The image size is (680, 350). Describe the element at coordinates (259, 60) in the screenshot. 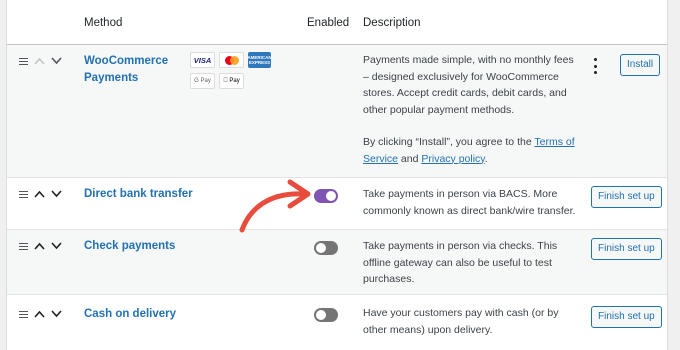

I see `amex-logo: AMERICAN EXPRESS` at that location.